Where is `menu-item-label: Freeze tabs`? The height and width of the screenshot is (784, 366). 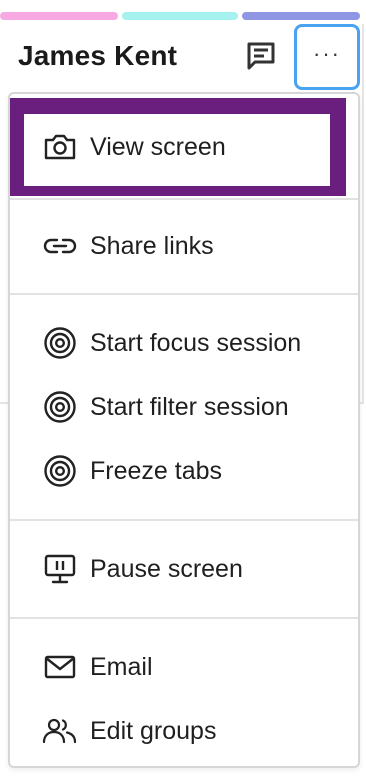 menu-item-label: Freeze tabs is located at coordinates (156, 470).